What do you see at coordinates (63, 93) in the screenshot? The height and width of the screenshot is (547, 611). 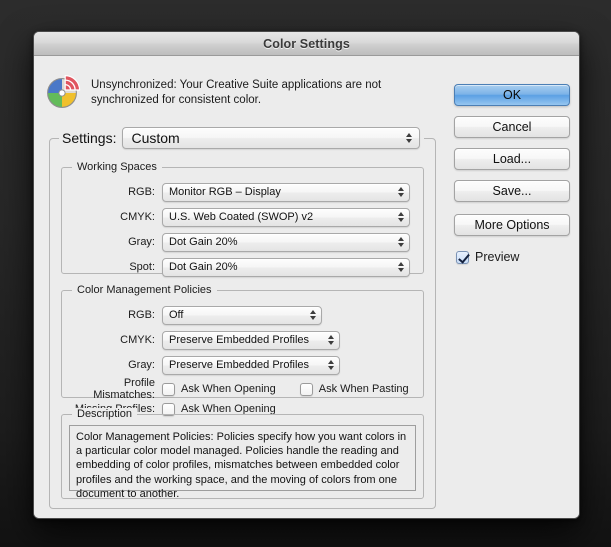 I see `color-wheel-unsynchronized-icon` at bounding box center [63, 93].